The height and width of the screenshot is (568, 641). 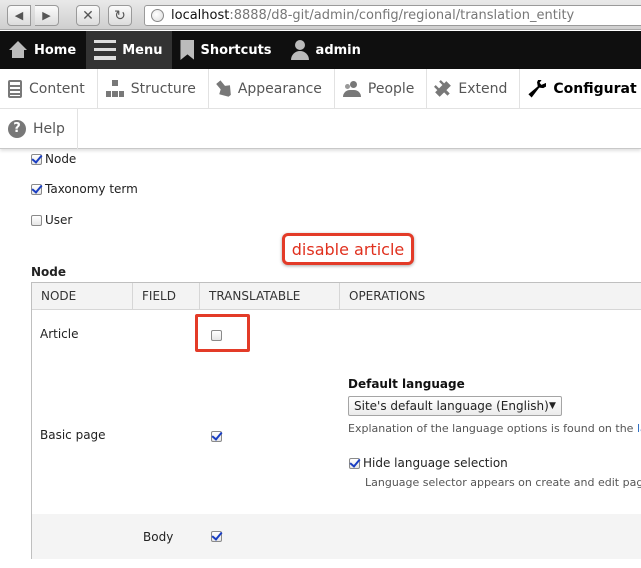 I want to click on highlight-box, so click(x=222, y=333).